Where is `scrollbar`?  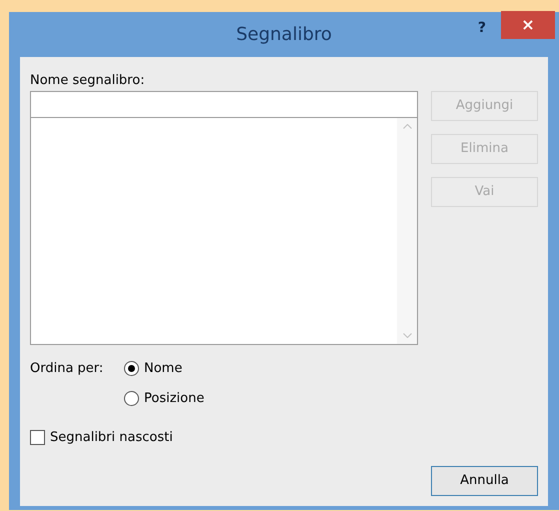
scrollbar is located at coordinates (407, 231).